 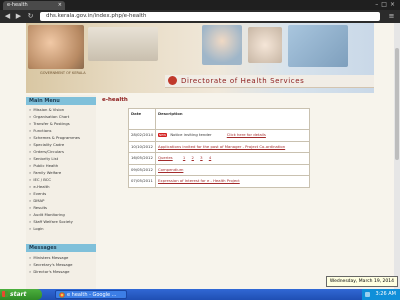 What do you see at coordinates (391, 16) in the screenshot?
I see `browser-menu-icon: ≡` at bounding box center [391, 16].